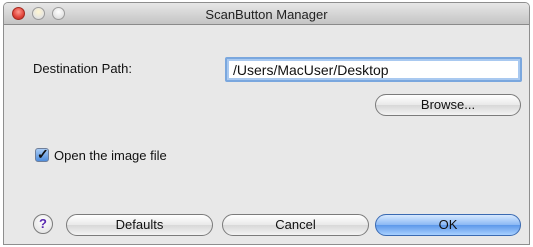  What do you see at coordinates (110, 155) in the screenshot?
I see `open-image-label: Open the image file` at bounding box center [110, 155].